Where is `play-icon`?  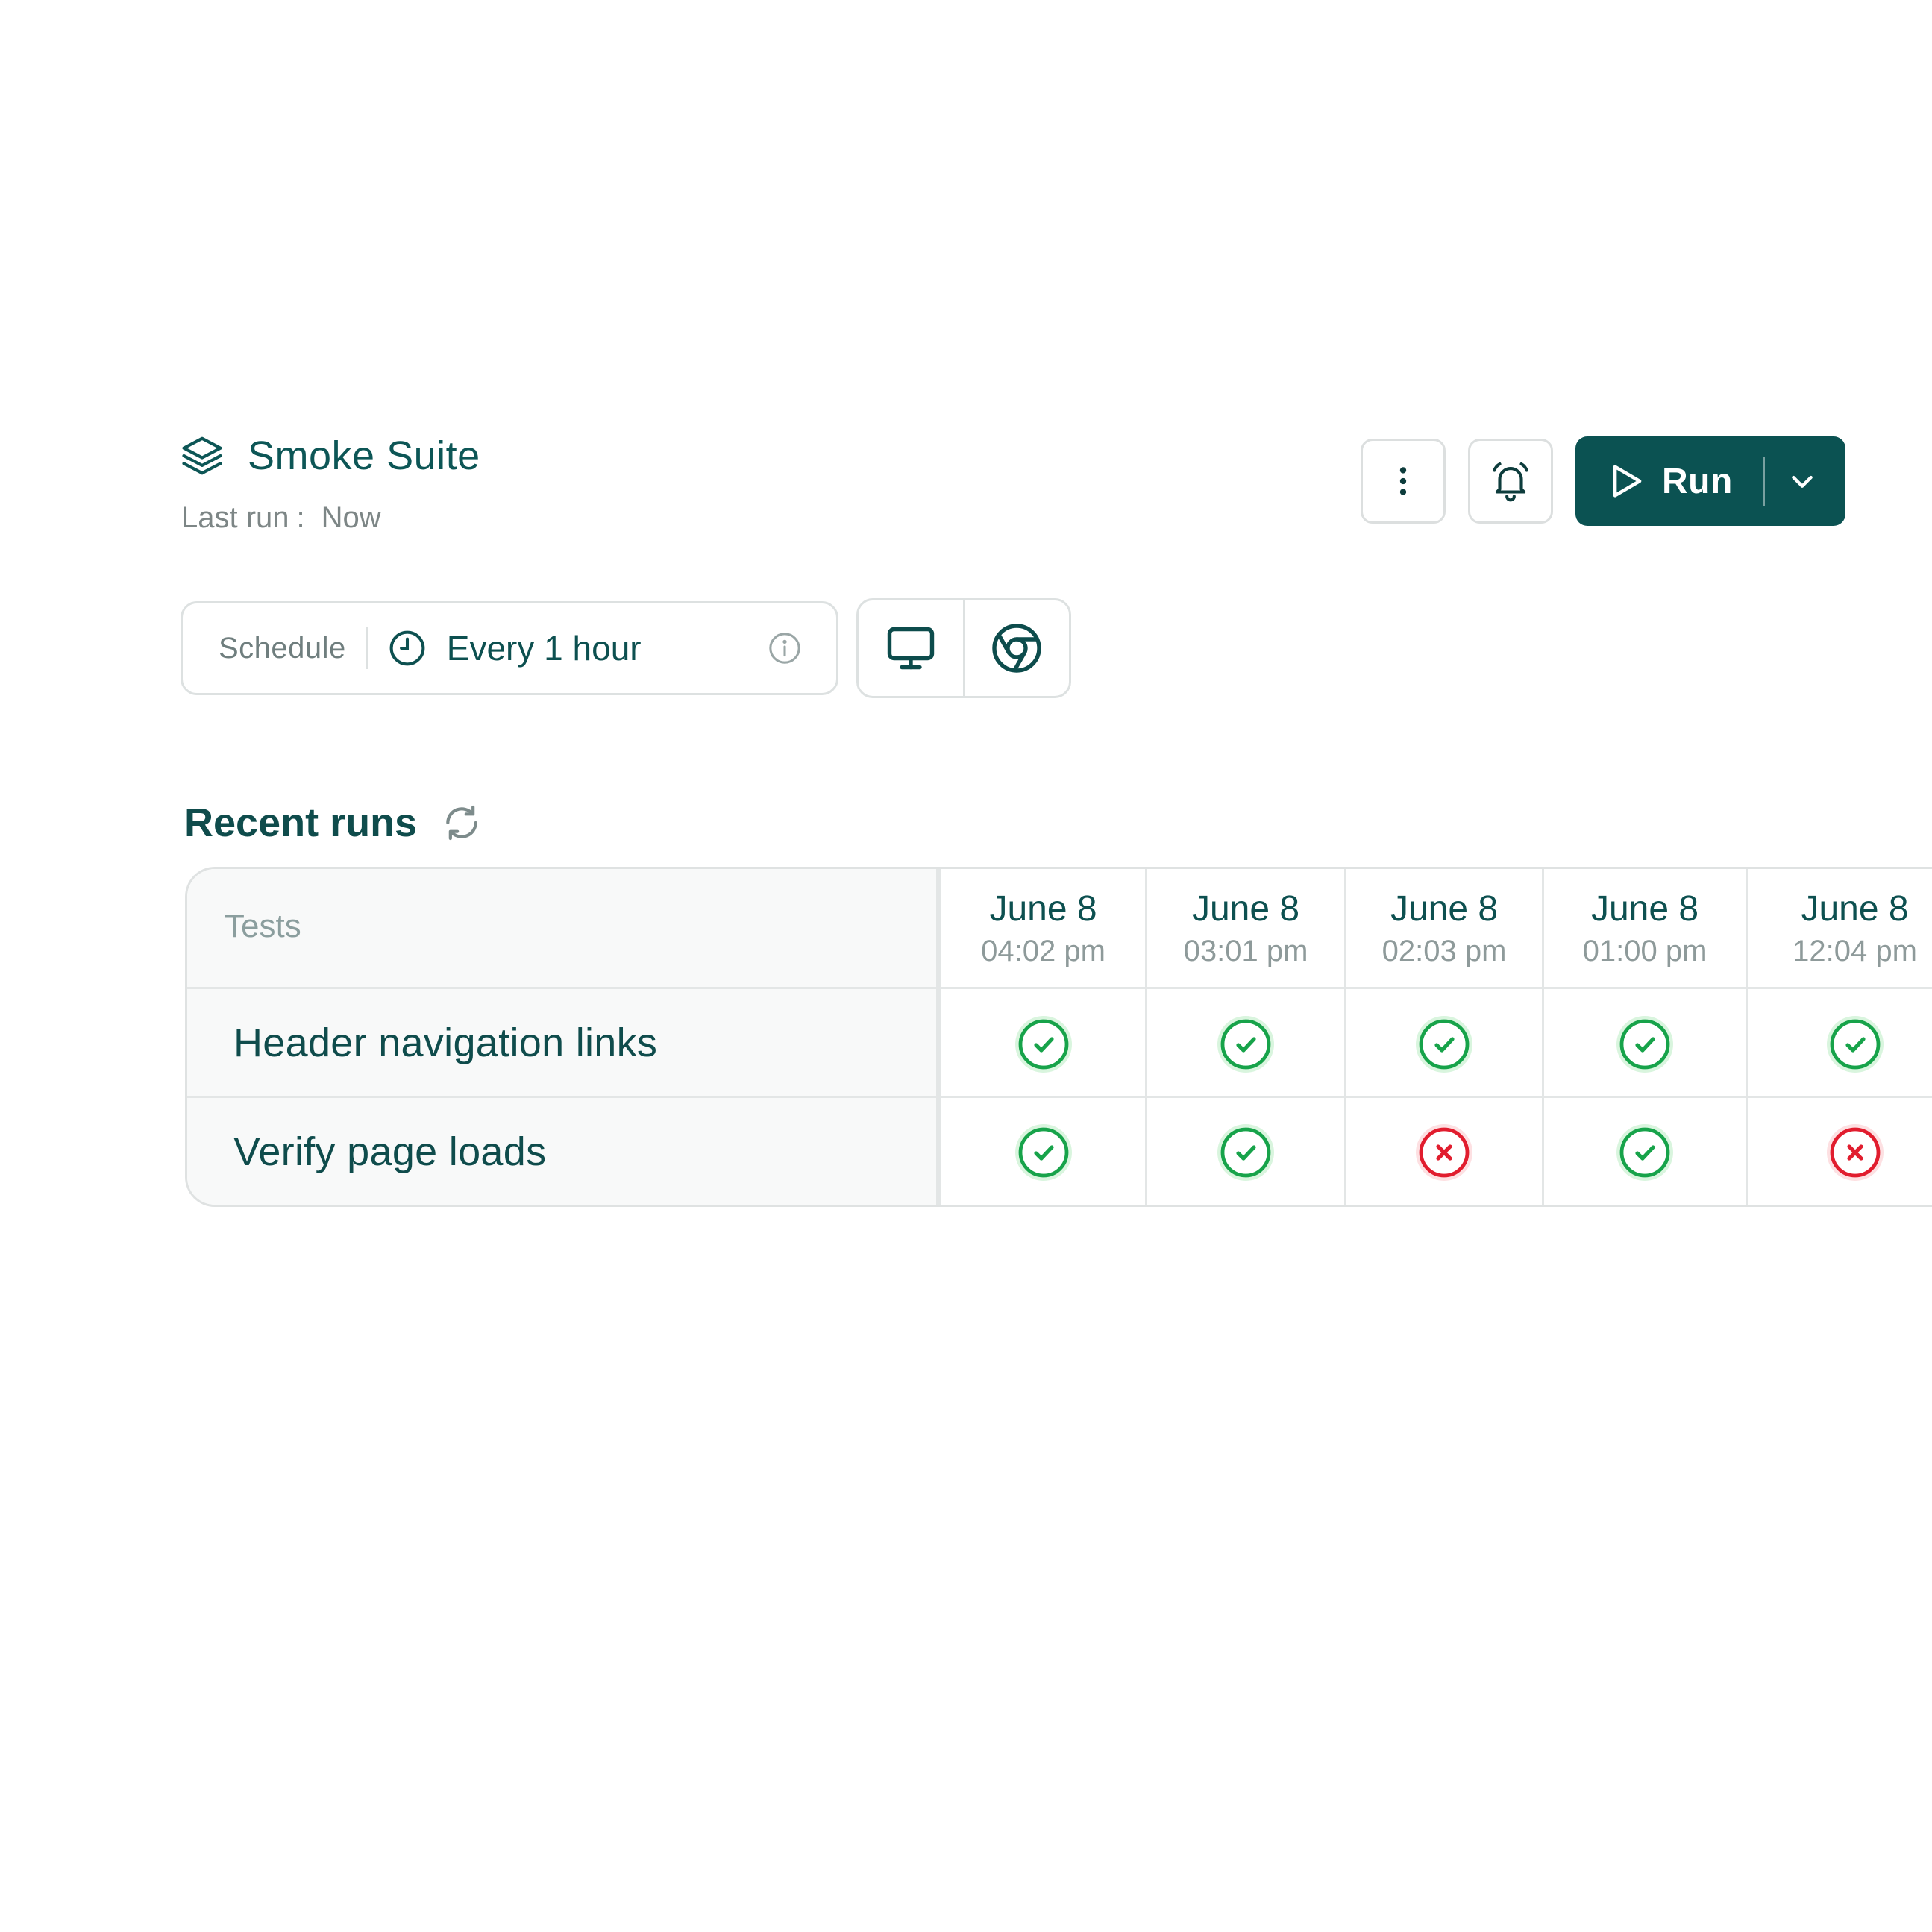 play-icon is located at coordinates (1627, 482).